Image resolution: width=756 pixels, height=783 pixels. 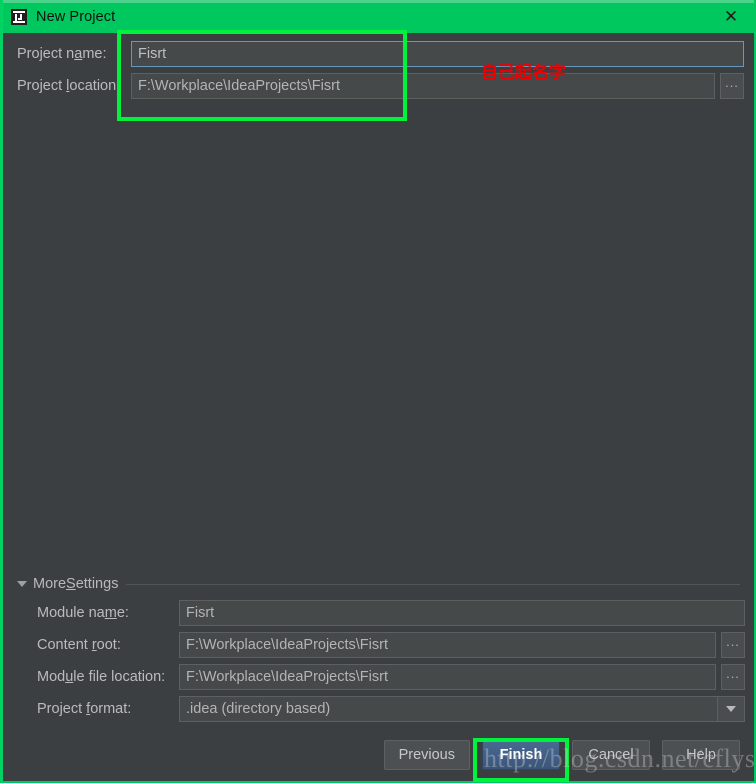 What do you see at coordinates (76, 16) in the screenshot?
I see `window-title: New Project` at bounding box center [76, 16].